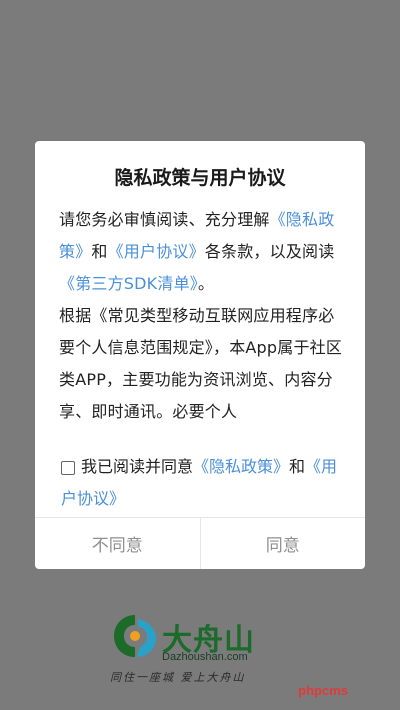 This screenshot has height=710, width=400. Describe the element at coordinates (200, 178) in the screenshot. I see `dialog-title: 隐私政策与用户协议` at that location.